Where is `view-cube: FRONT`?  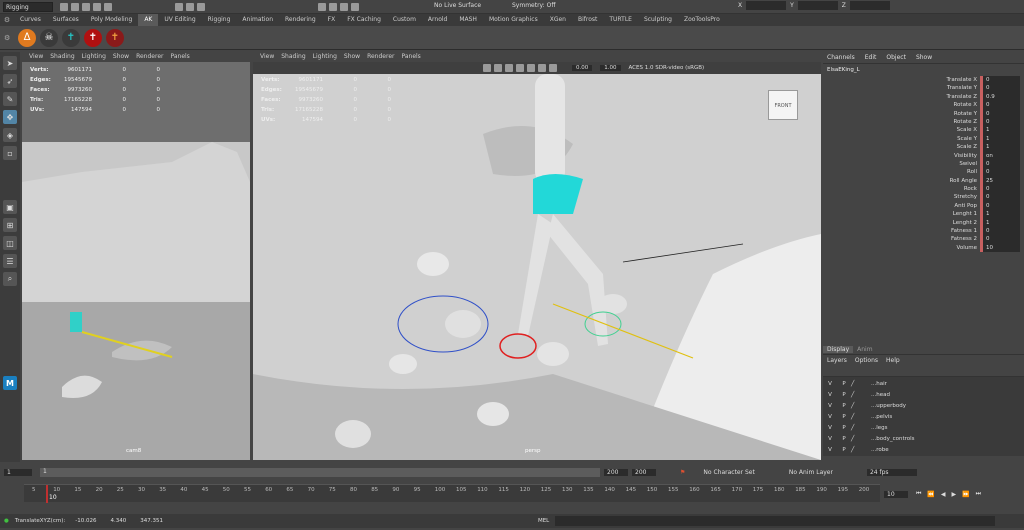
view-cube: FRONT is located at coordinates (783, 105).